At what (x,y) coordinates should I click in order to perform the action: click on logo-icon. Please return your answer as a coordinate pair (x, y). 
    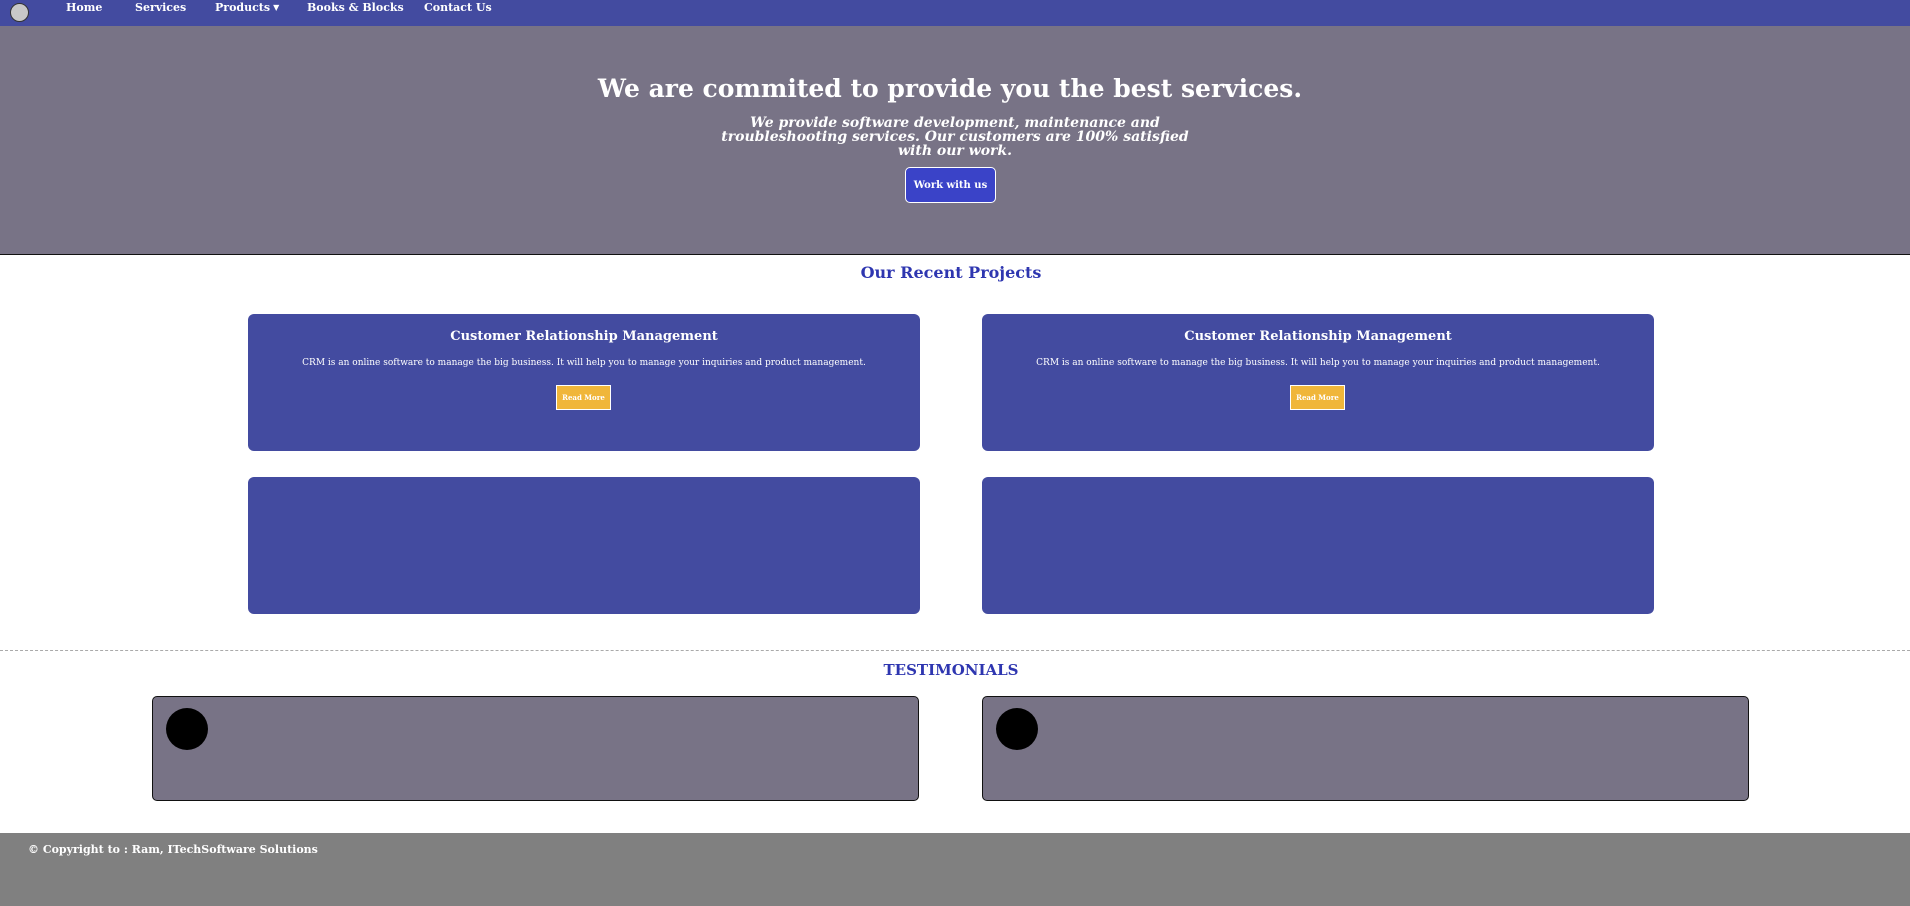
    Looking at the image, I should click on (19, 12).